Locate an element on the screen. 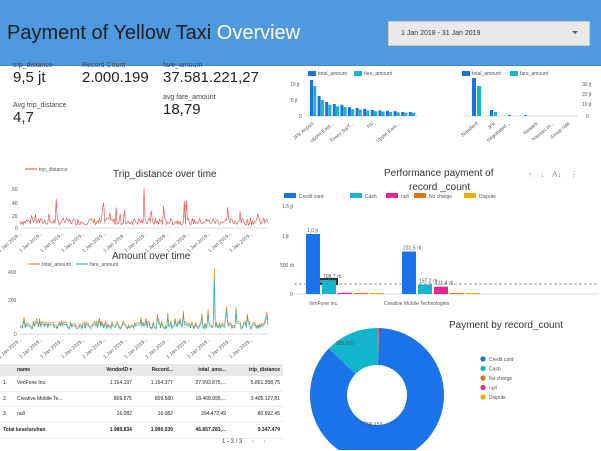  table-header-vendorid: VendorID ▾ is located at coordinates (111, 370).